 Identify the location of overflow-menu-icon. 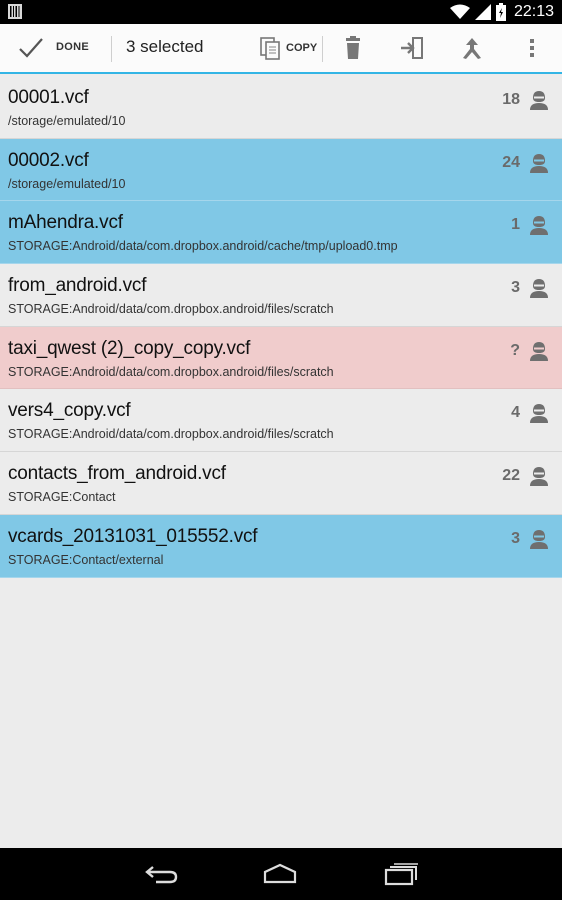
(532, 48).